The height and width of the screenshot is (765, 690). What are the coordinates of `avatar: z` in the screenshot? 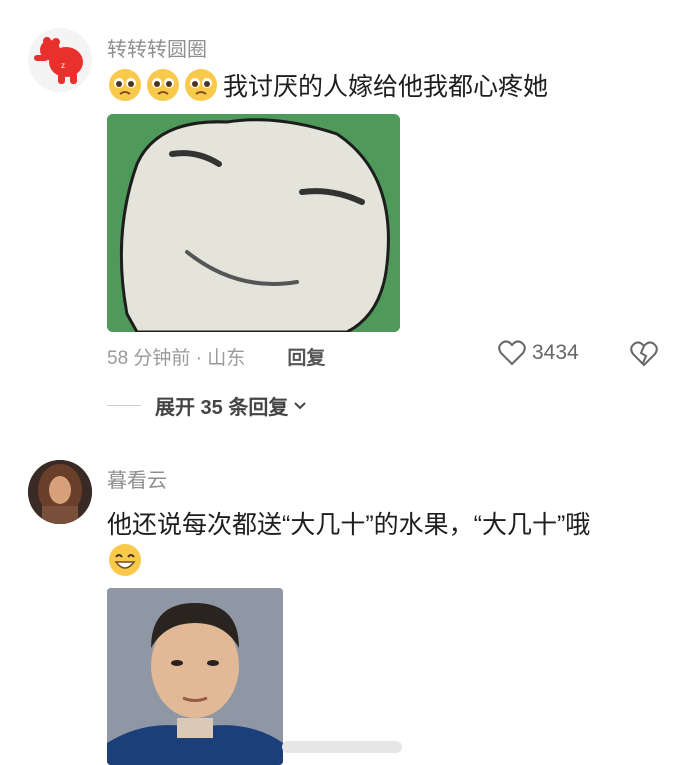 It's located at (60, 60).